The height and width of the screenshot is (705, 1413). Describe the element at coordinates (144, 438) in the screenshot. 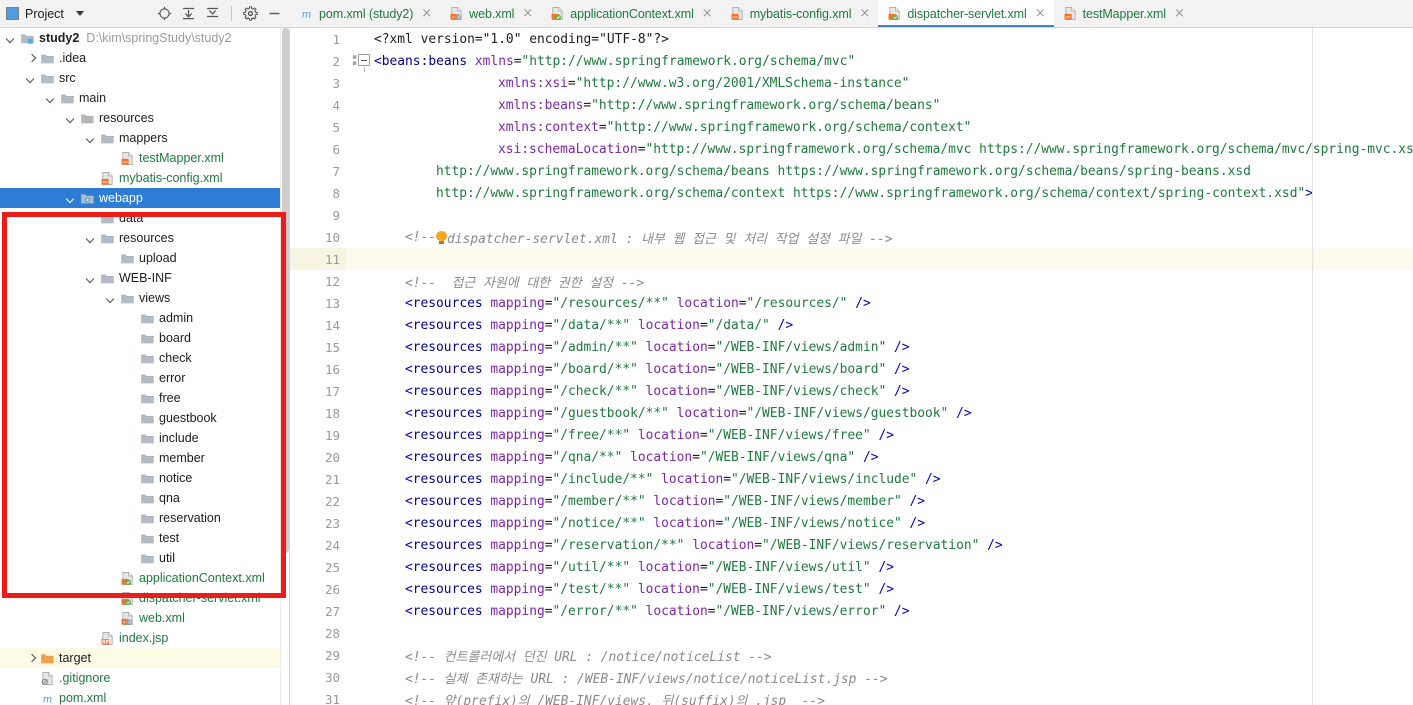

I see `tree-node: include` at that location.